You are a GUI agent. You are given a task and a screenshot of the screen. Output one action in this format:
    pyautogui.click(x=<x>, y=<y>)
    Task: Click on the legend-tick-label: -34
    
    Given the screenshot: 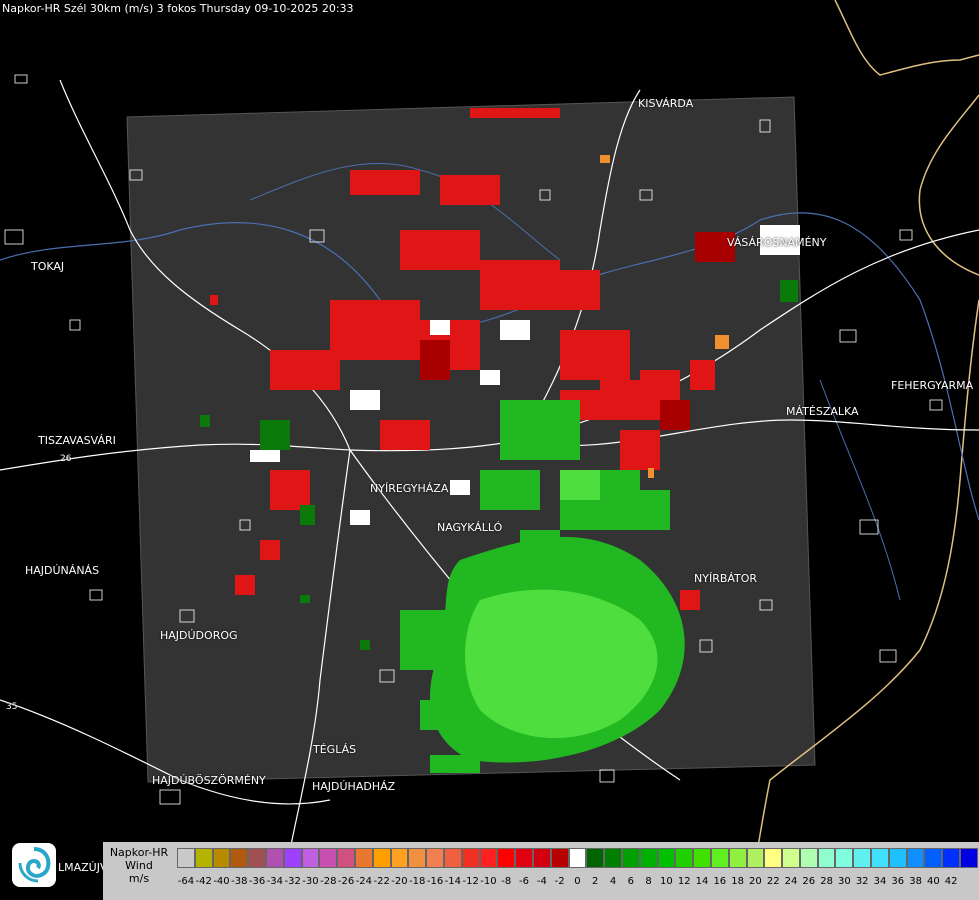 What is the action you would take?
    pyautogui.click(x=275, y=881)
    